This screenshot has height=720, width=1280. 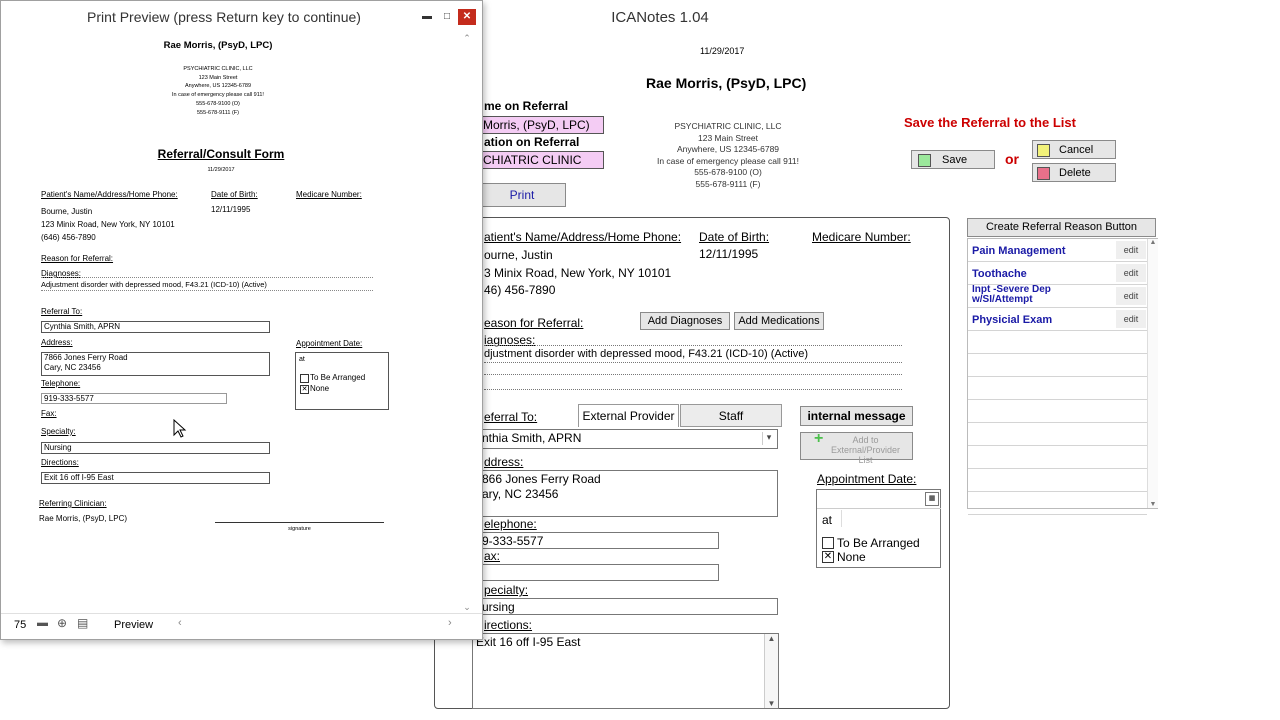 I want to click on name-on-referral-label: me on Referral, so click(x=526, y=106).